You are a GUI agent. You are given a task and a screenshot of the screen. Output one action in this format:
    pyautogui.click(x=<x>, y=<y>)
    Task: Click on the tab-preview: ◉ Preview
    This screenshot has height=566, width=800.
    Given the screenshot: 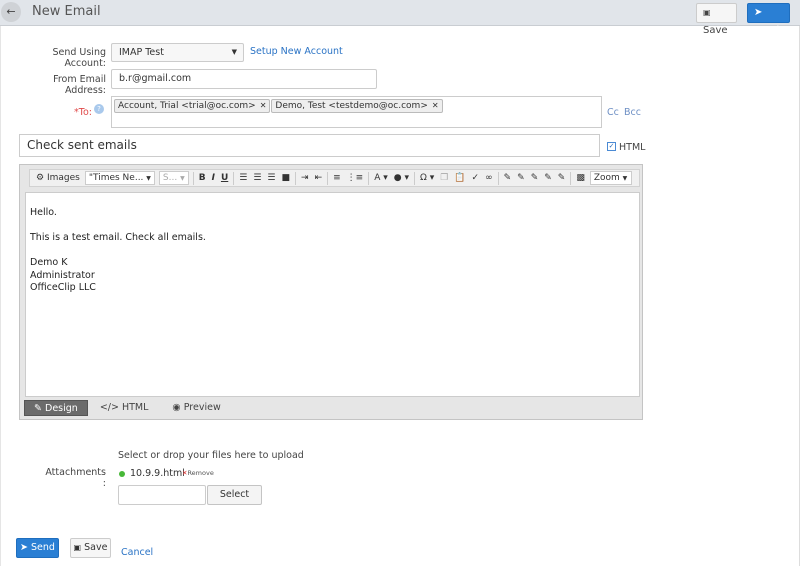 What is the action you would take?
    pyautogui.click(x=196, y=408)
    